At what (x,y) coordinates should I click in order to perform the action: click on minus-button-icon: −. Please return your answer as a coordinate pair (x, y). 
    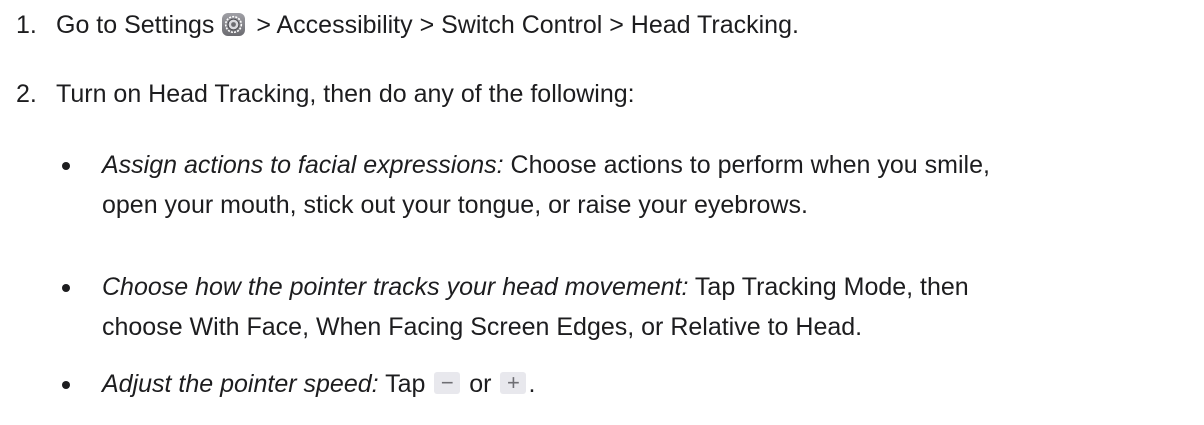
    Looking at the image, I should click on (447, 382).